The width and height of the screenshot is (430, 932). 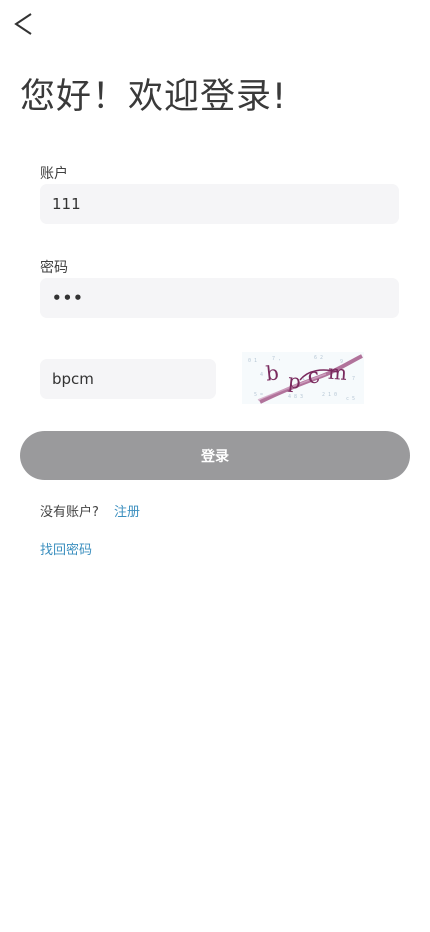 What do you see at coordinates (127, 510) in the screenshot?
I see `register-link: 注册` at bounding box center [127, 510].